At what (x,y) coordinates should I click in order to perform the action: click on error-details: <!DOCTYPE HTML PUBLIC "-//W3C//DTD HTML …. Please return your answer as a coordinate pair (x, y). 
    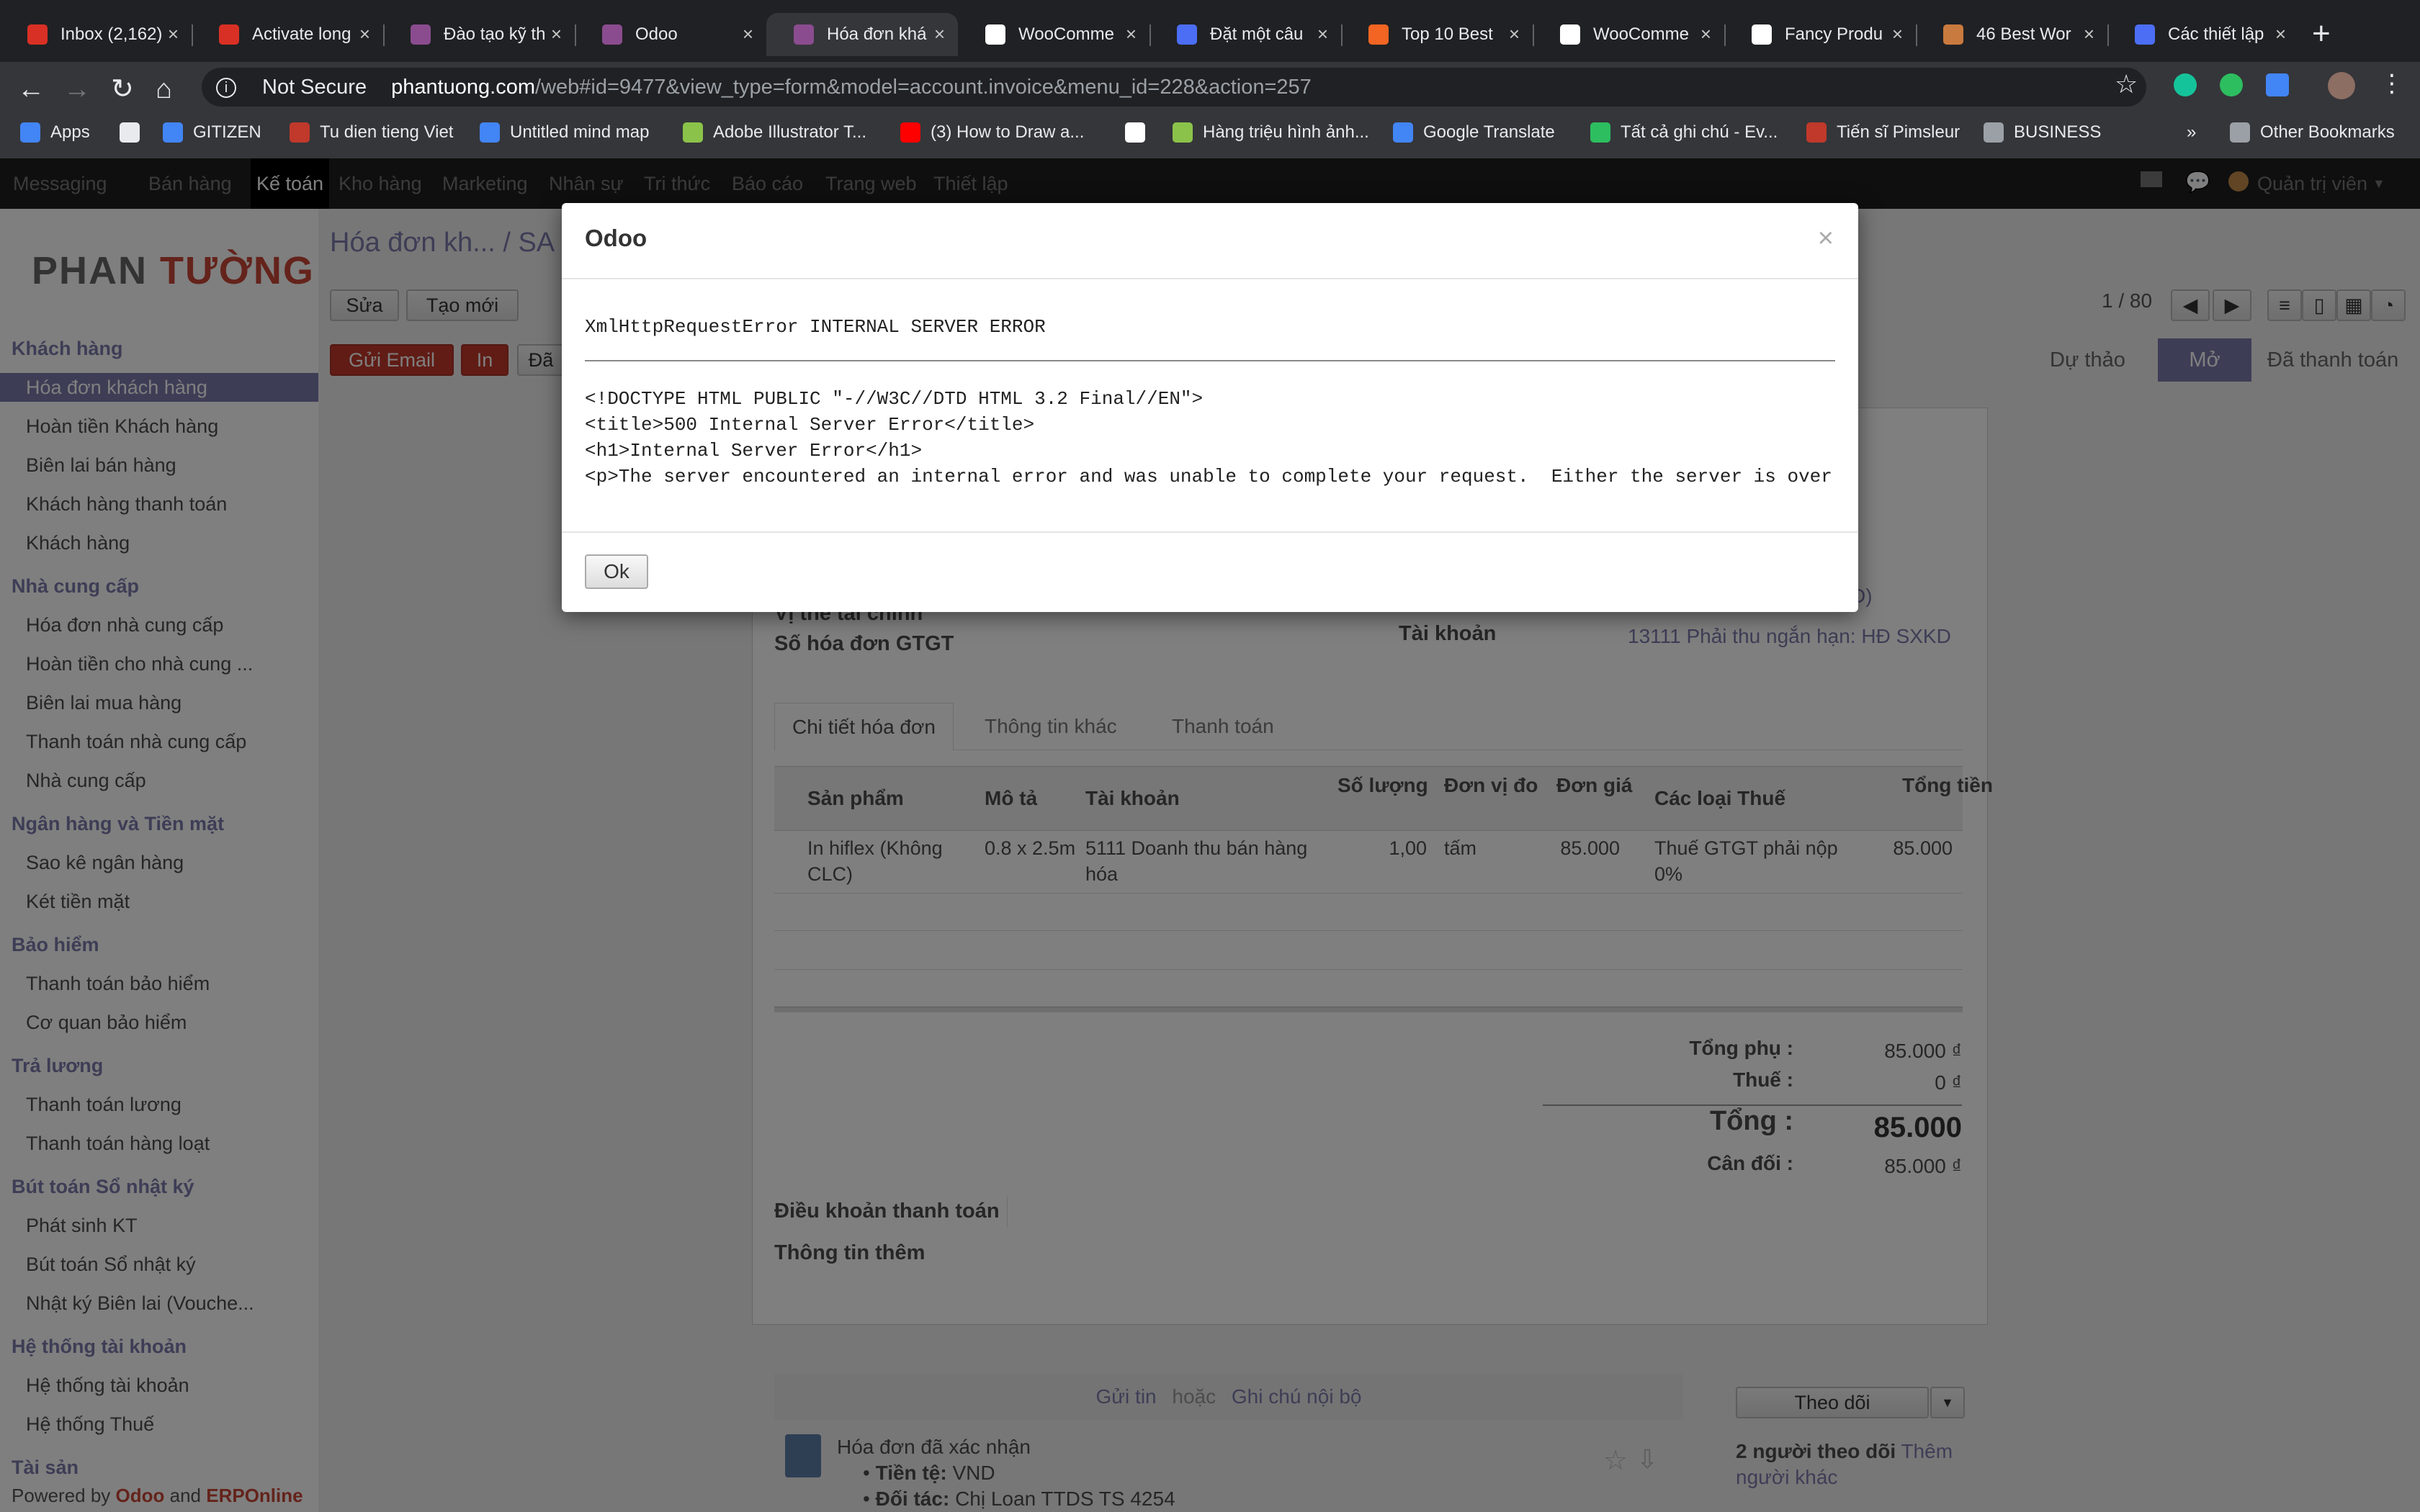
    Looking at the image, I should click on (1210, 440).